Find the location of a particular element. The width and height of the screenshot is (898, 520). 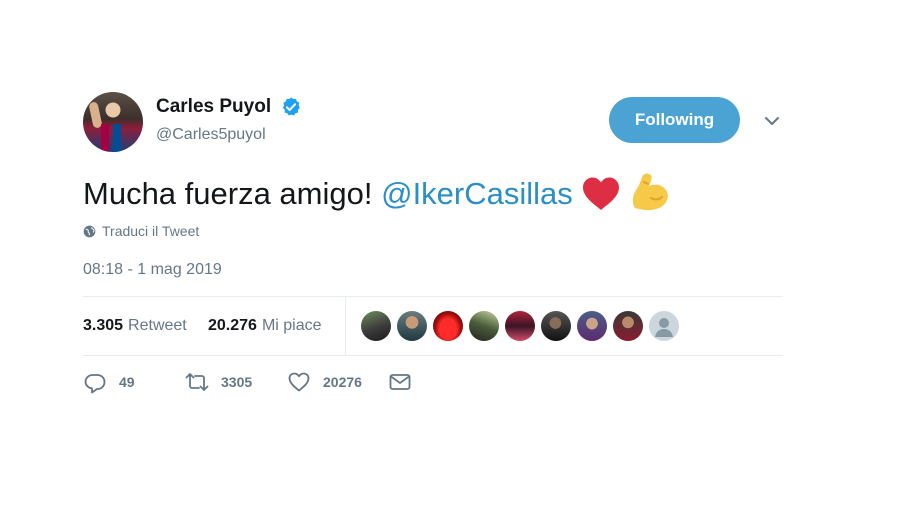

retweets-stat: 3.305 Retweet is located at coordinates (135, 326).